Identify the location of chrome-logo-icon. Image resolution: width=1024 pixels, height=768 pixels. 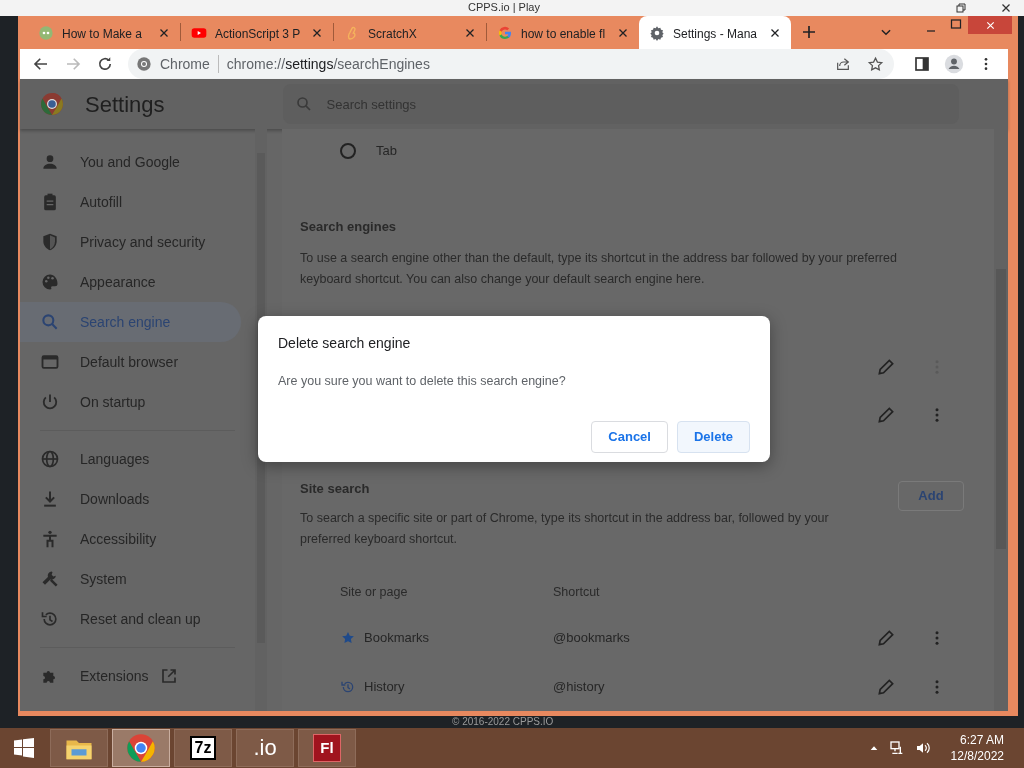
(52, 104).